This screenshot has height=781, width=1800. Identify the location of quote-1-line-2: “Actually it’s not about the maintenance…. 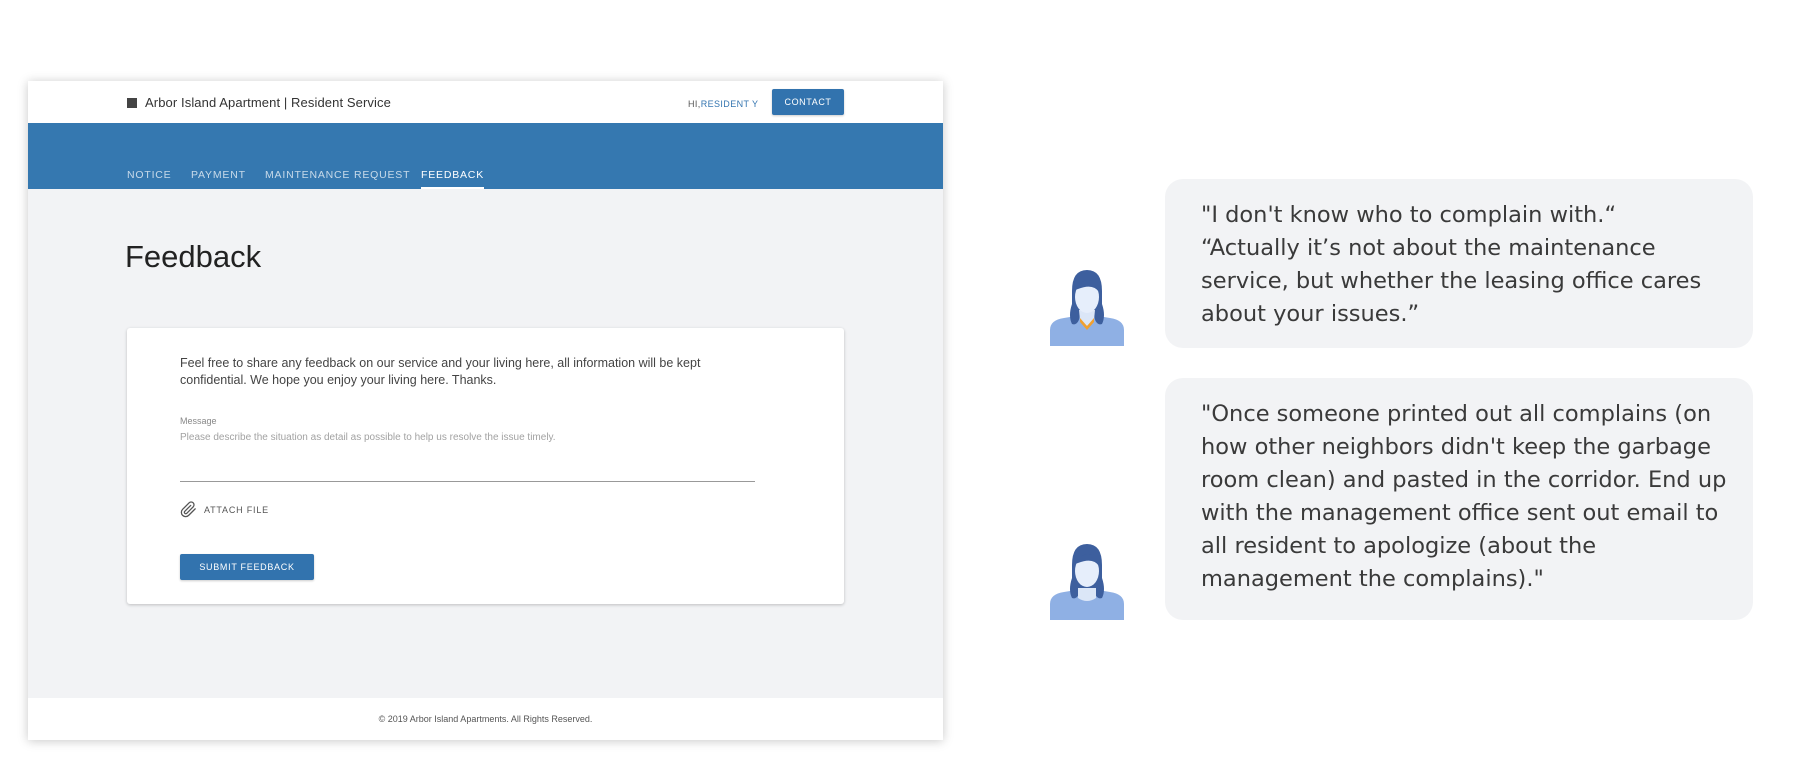
(1451, 281).